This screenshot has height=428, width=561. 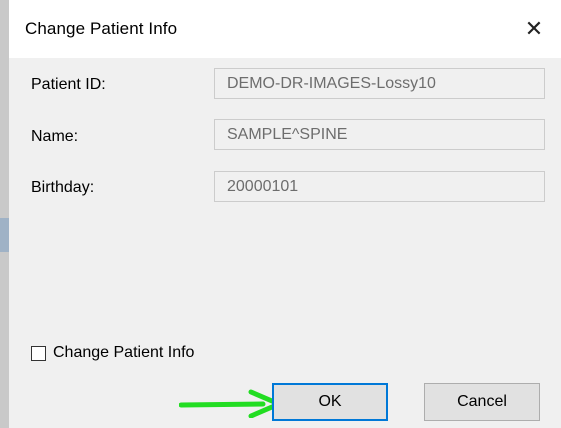 What do you see at coordinates (38, 353) in the screenshot?
I see `change-patient-info-checkbox` at bounding box center [38, 353].